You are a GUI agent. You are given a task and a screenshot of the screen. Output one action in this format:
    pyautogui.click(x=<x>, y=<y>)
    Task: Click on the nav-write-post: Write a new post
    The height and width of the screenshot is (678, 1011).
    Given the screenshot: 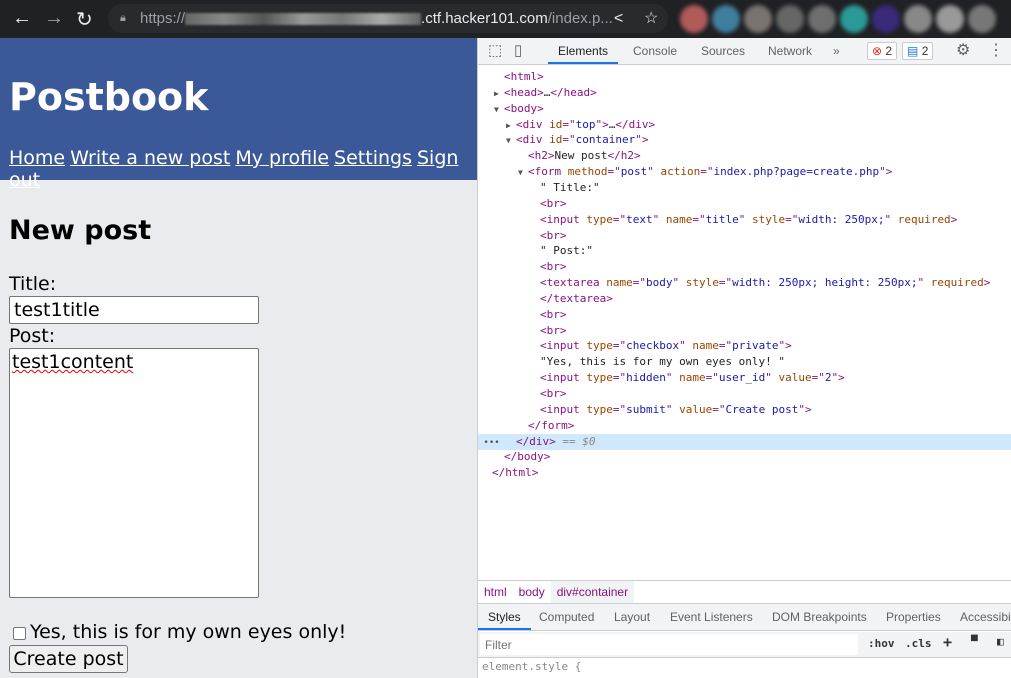 What is the action you would take?
    pyautogui.click(x=150, y=158)
    